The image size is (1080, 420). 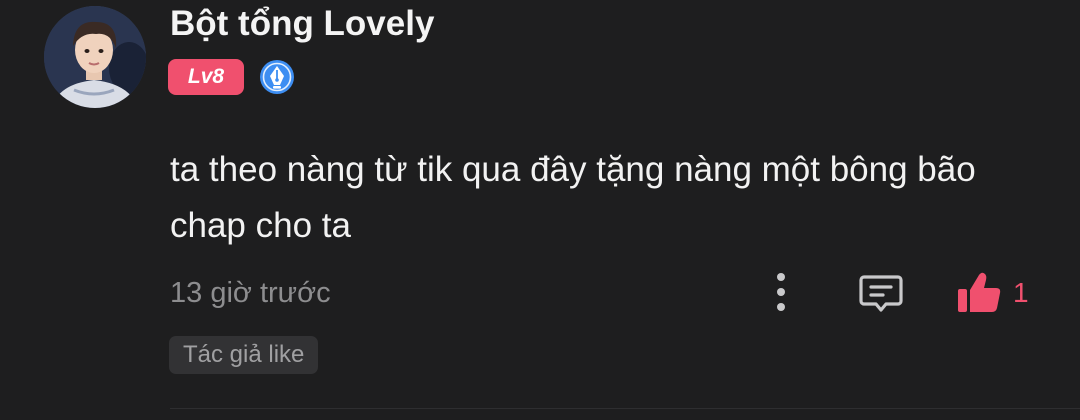 I want to click on timestamp: 13 giờ trước, so click(x=250, y=293).